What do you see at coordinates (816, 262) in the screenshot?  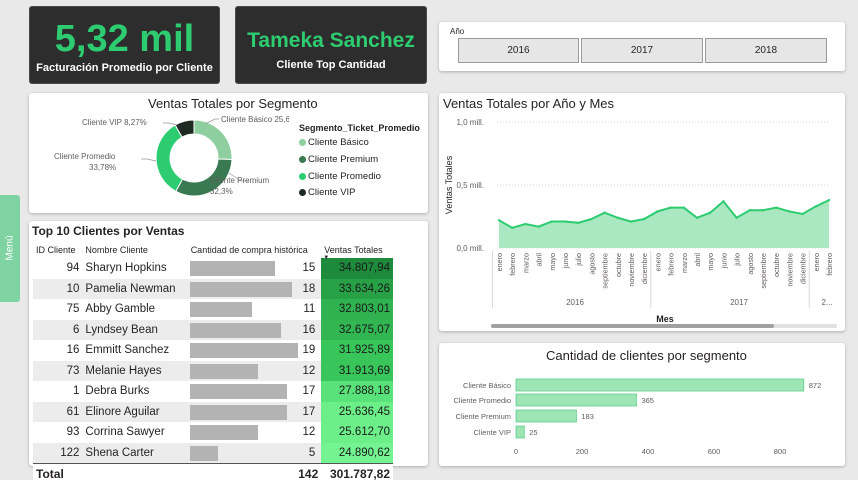 I see `x-tick-month: enero` at bounding box center [816, 262].